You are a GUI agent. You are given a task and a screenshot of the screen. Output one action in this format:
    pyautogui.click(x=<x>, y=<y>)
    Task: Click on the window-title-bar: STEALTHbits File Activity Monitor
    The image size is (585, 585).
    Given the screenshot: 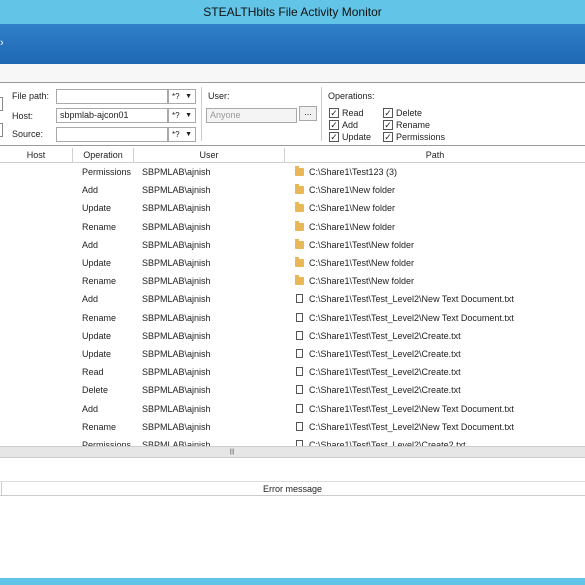 What is the action you would take?
    pyautogui.click(x=292, y=12)
    